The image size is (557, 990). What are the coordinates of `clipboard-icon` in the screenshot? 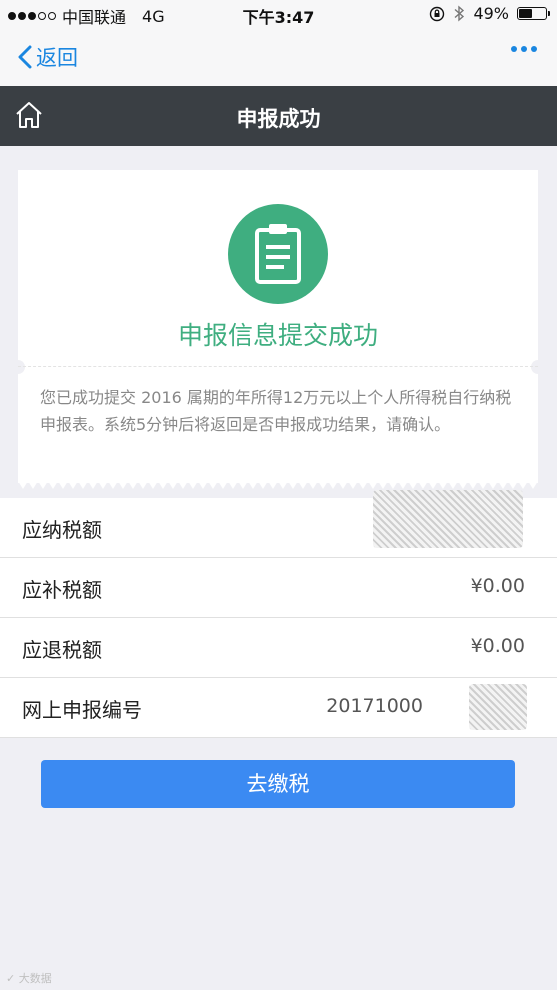 It's located at (278, 254).